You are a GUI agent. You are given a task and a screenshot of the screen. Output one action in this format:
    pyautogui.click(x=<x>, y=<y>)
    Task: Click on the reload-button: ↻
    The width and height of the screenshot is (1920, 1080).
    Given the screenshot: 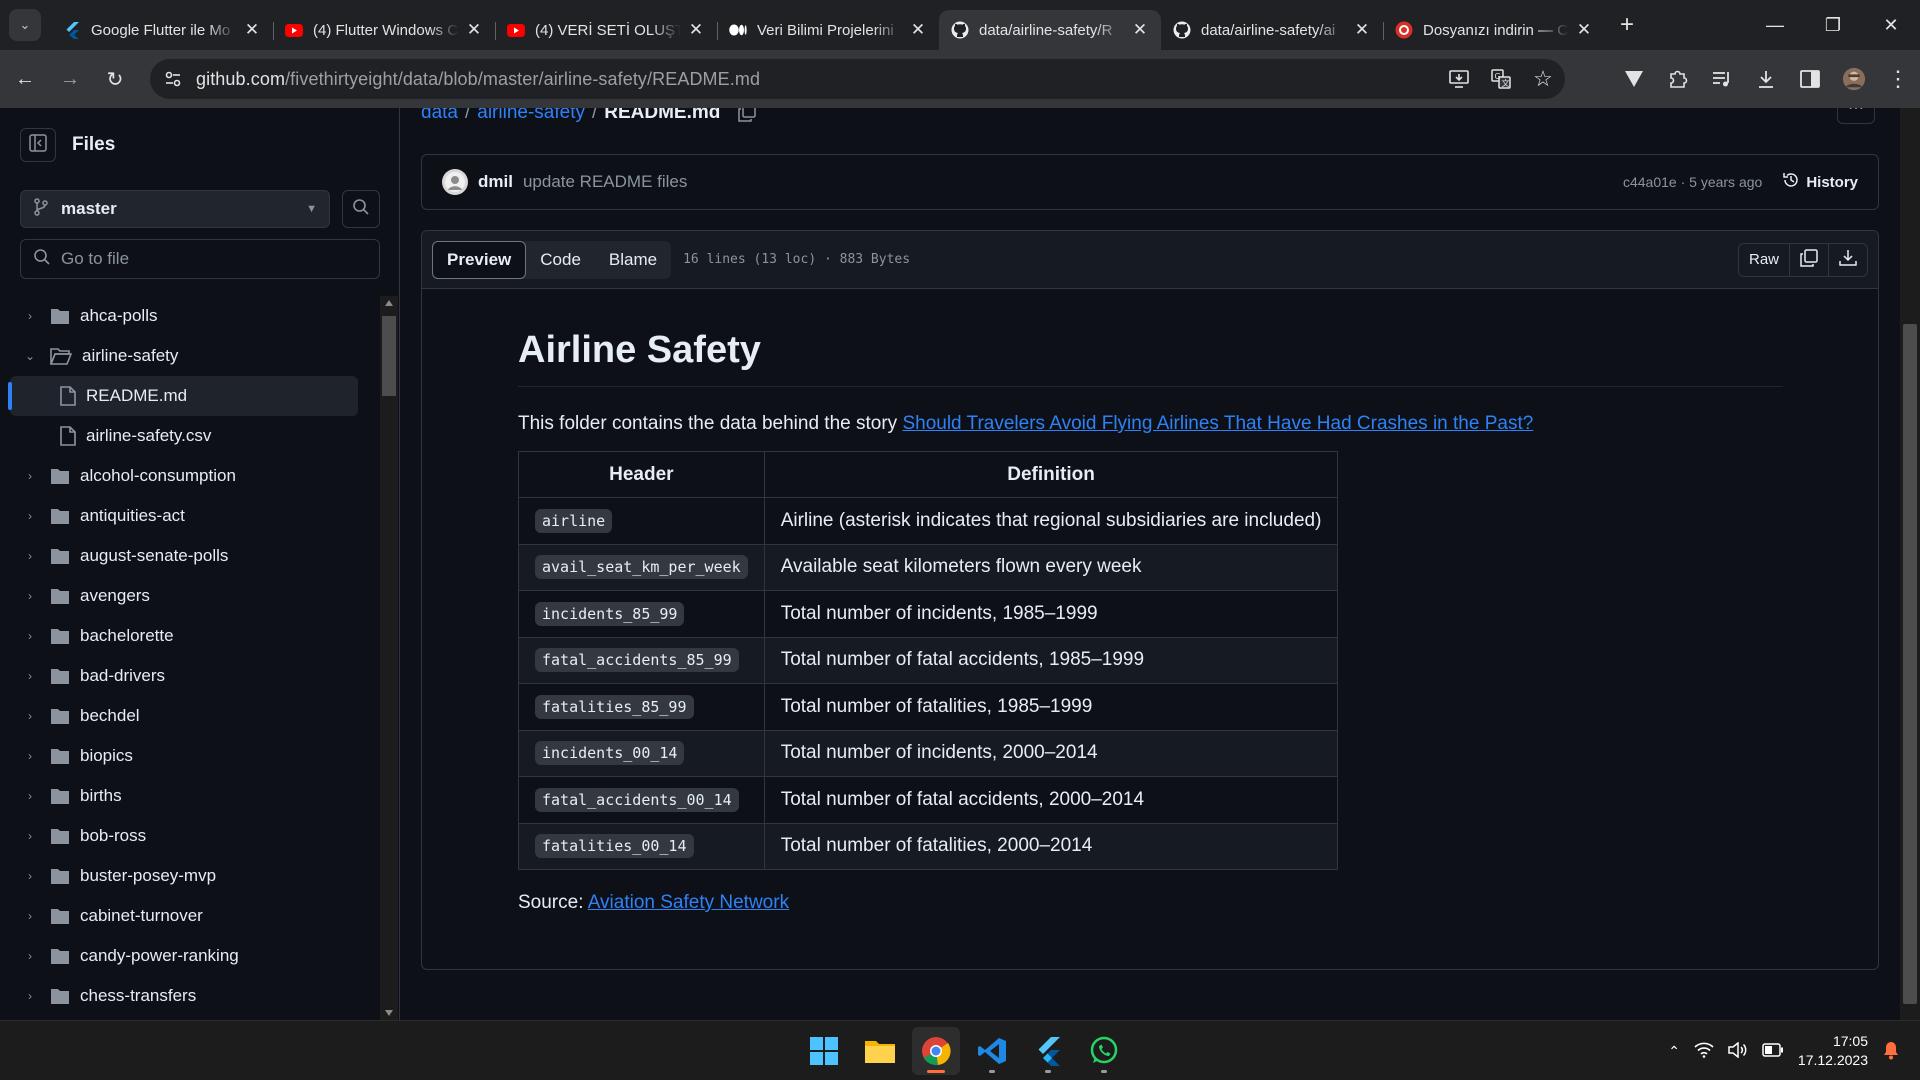 What is the action you would take?
    pyautogui.click(x=115, y=79)
    